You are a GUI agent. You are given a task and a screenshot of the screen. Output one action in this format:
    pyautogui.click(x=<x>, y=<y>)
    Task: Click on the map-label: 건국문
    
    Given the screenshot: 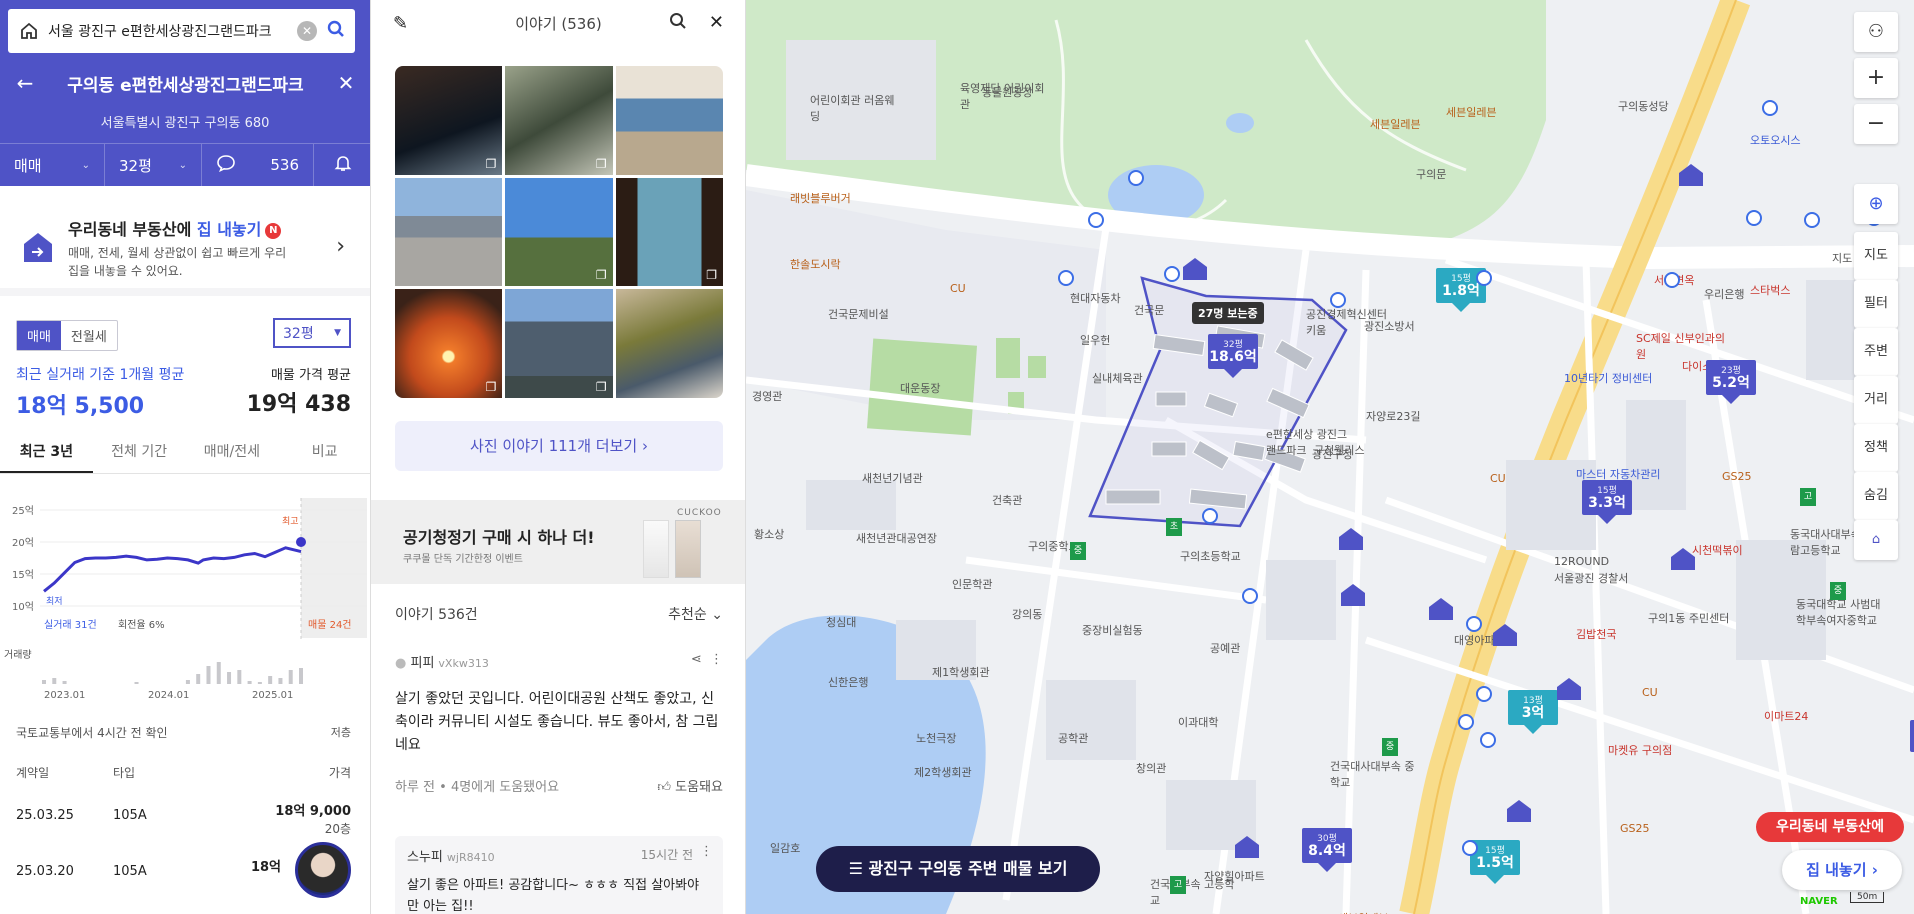 What is the action you would take?
    pyautogui.click(x=1149, y=310)
    